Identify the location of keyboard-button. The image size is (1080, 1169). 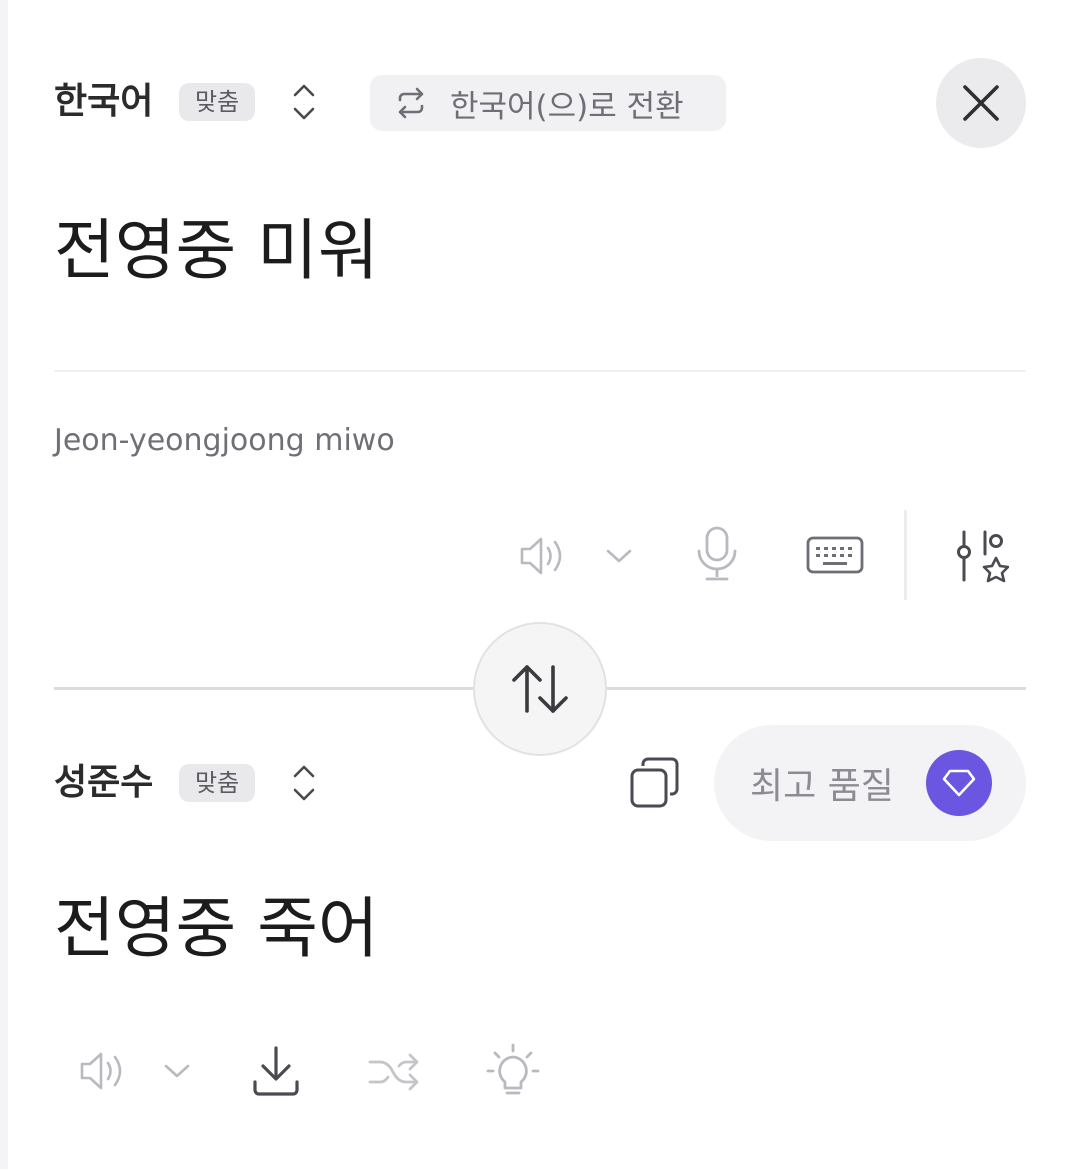
(835, 555).